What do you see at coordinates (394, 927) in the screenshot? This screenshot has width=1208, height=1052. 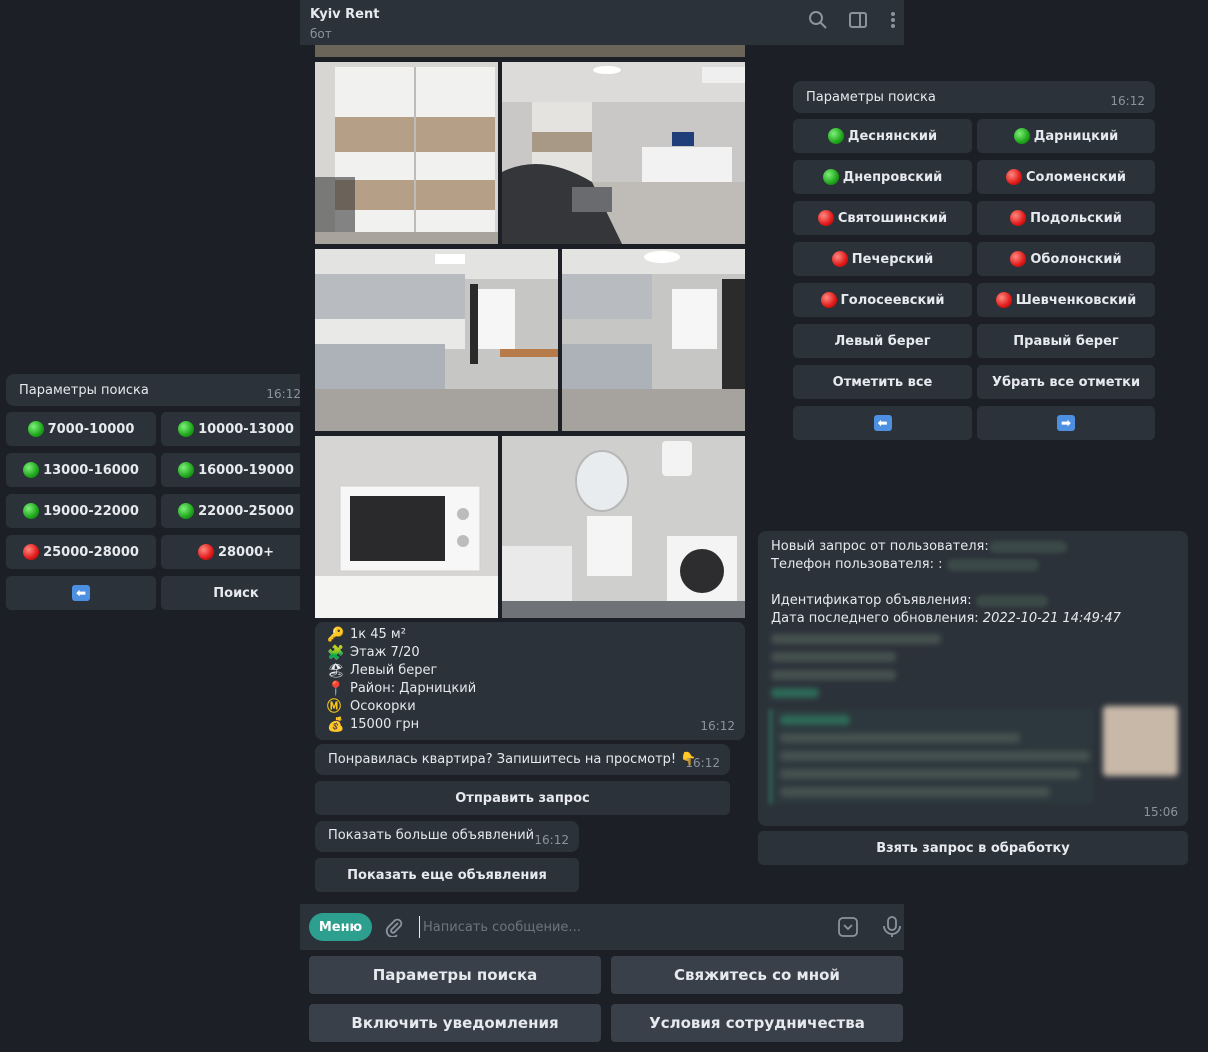 I see `attach-icon` at bounding box center [394, 927].